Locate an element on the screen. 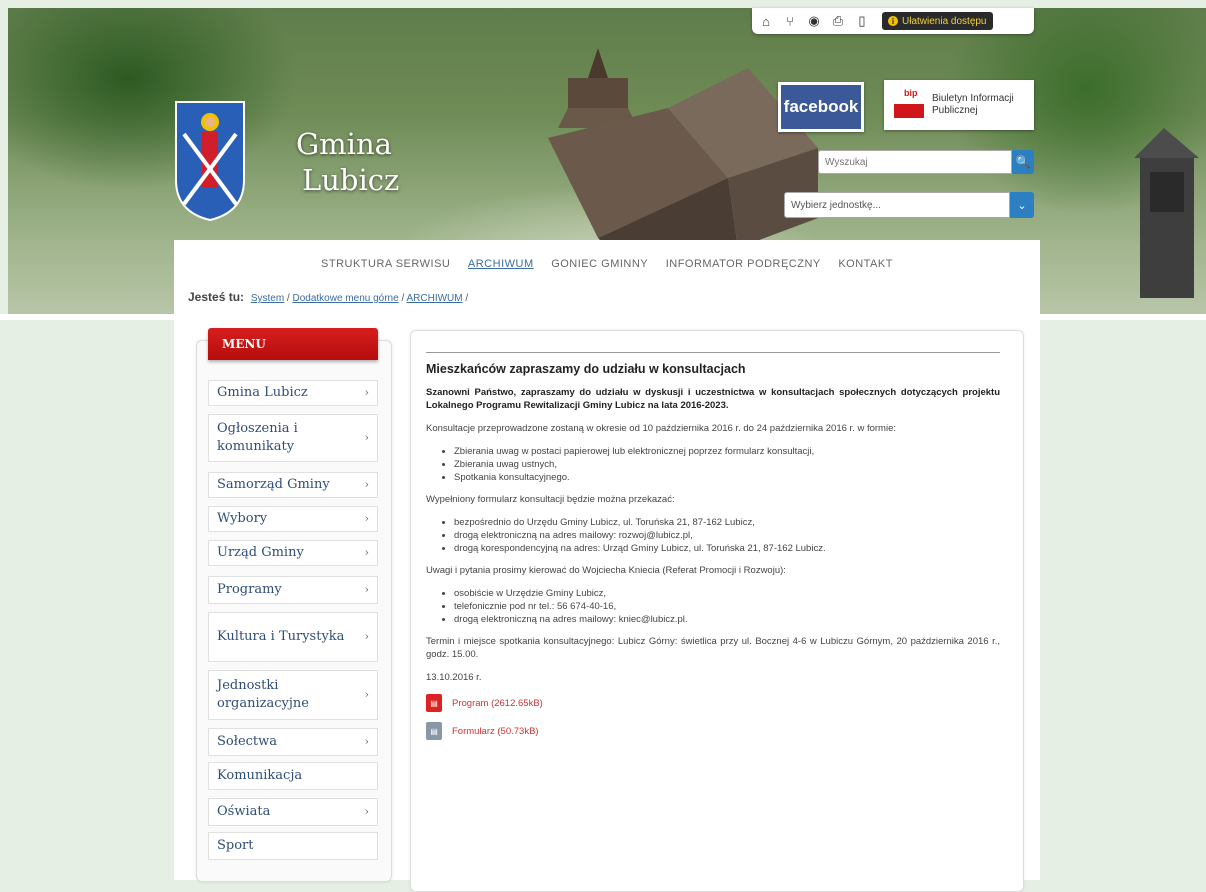 The width and height of the screenshot is (1206, 892). nav-item-struktura: STRUKTURA SERWISU is located at coordinates (385, 264).